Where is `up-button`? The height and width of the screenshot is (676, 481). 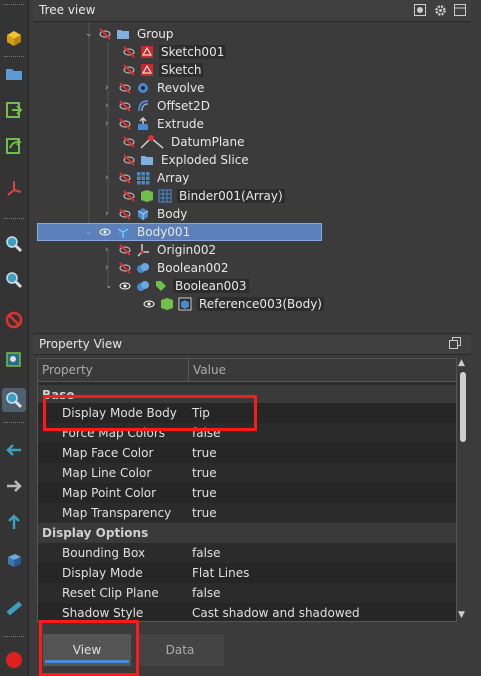 up-button is located at coordinates (14, 522).